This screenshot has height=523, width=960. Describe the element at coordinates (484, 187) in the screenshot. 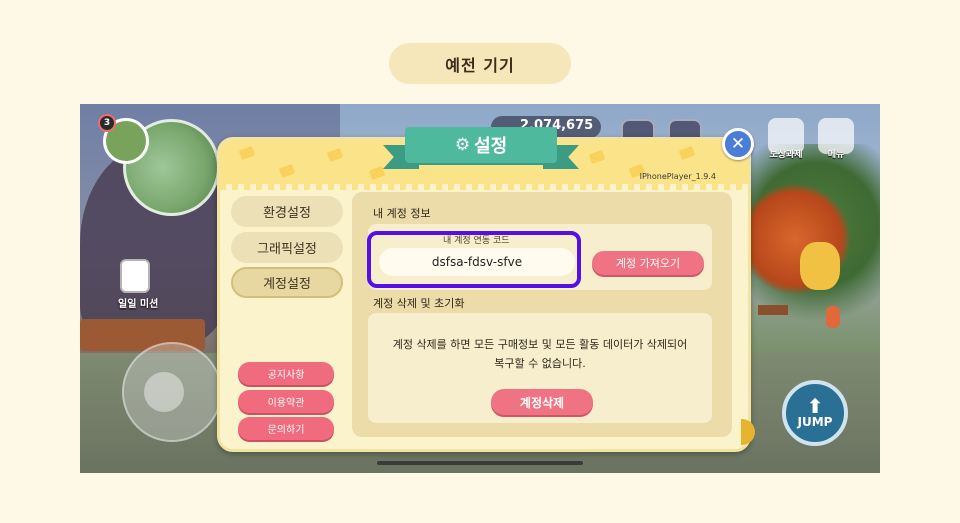

I see `header-zigzag-edge` at that location.